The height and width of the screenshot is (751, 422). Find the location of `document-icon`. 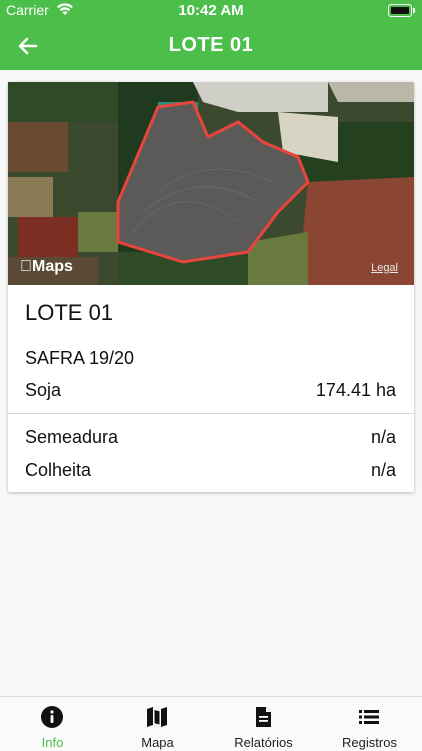

document-icon is located at coordinates (263, 717).